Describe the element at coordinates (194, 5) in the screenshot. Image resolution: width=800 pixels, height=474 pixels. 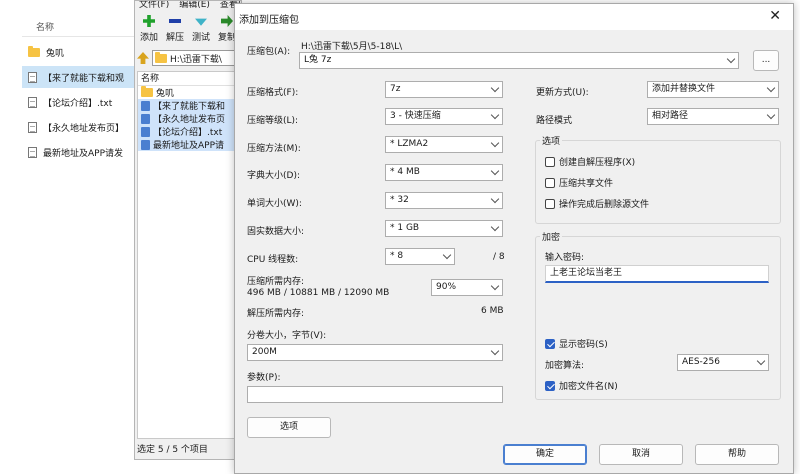
I see `menu-edit: 编辑(E)` at that location.